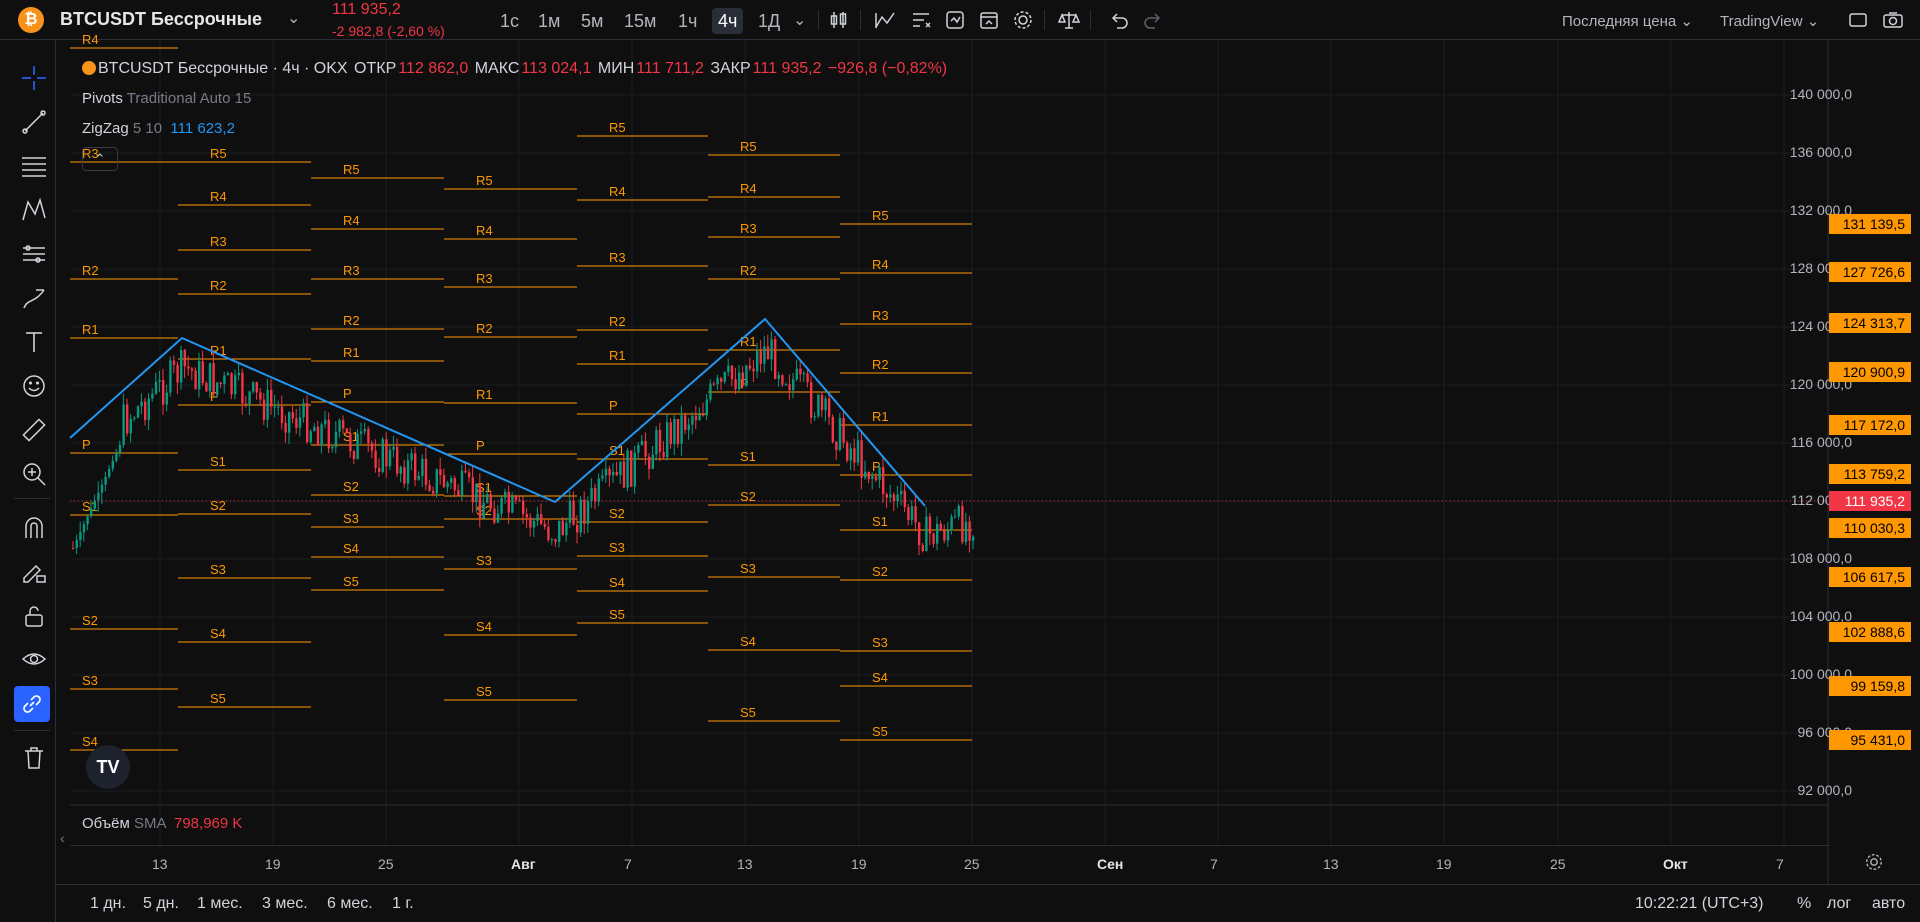 Image resolution: width=1920 pixels, height=922 pixels. I want to click on auto-scale-toggle: авто, so click(1888, 904).